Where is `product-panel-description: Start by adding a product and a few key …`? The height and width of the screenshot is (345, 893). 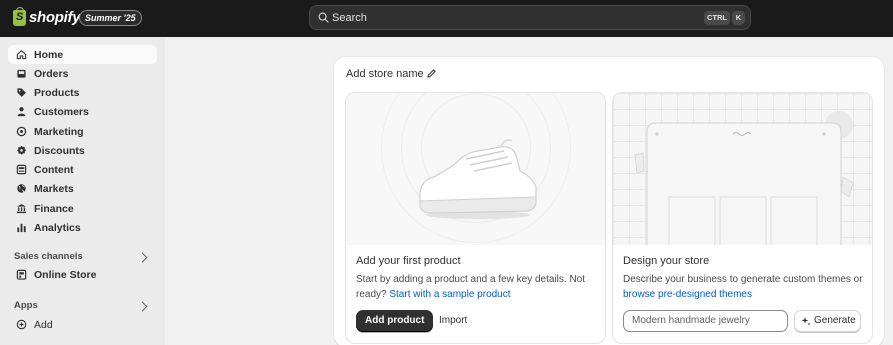
product-panel-description: Start by adding a product and a few key … is located at coordinates (476, 287).